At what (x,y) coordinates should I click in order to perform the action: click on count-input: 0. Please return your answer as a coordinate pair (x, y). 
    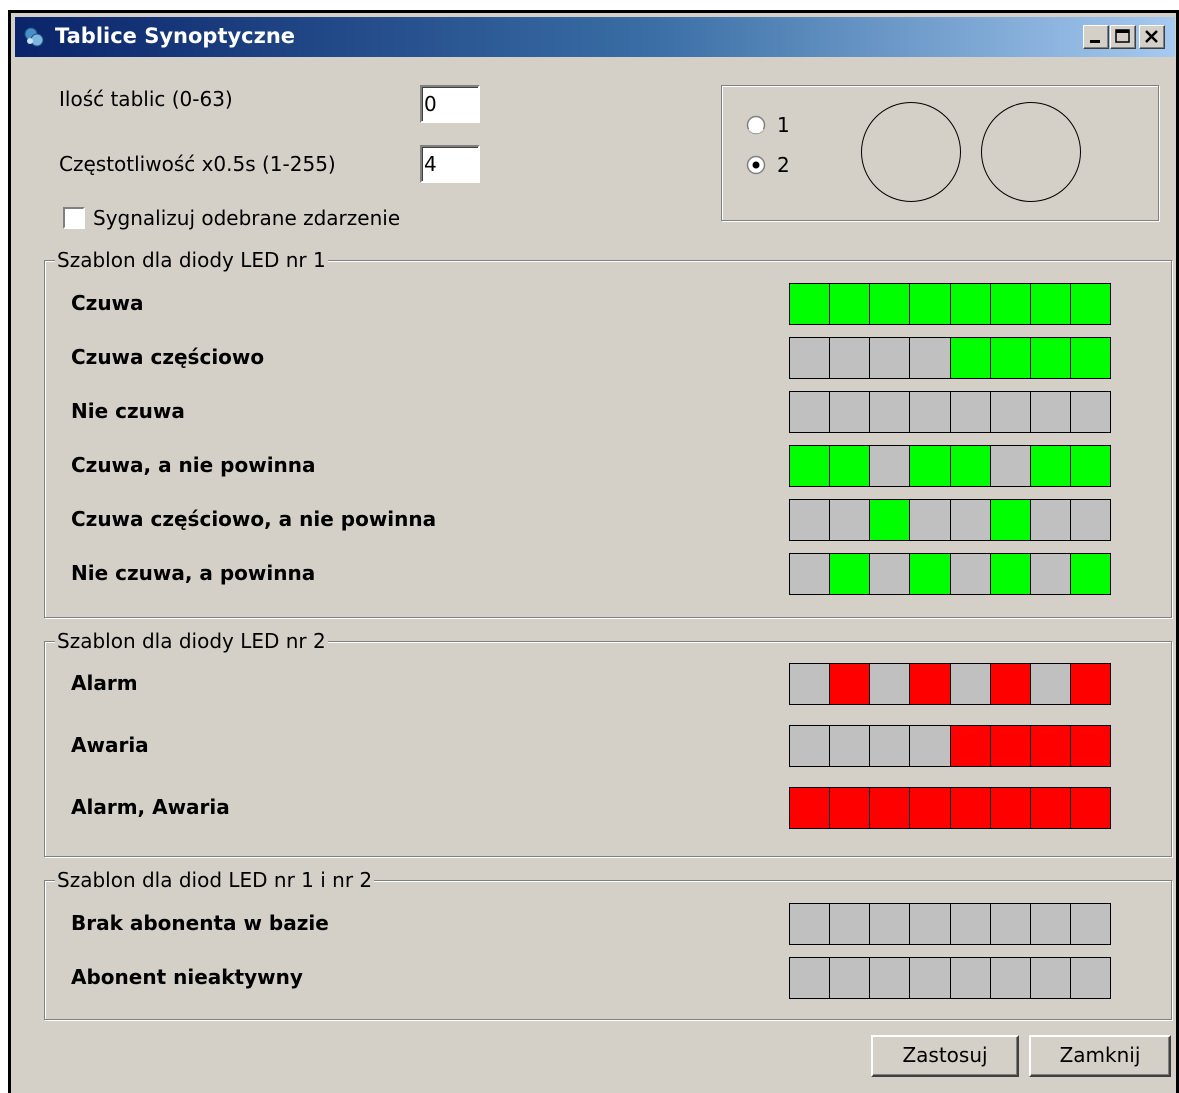
    Looking at the image, I should click on (450, 104).